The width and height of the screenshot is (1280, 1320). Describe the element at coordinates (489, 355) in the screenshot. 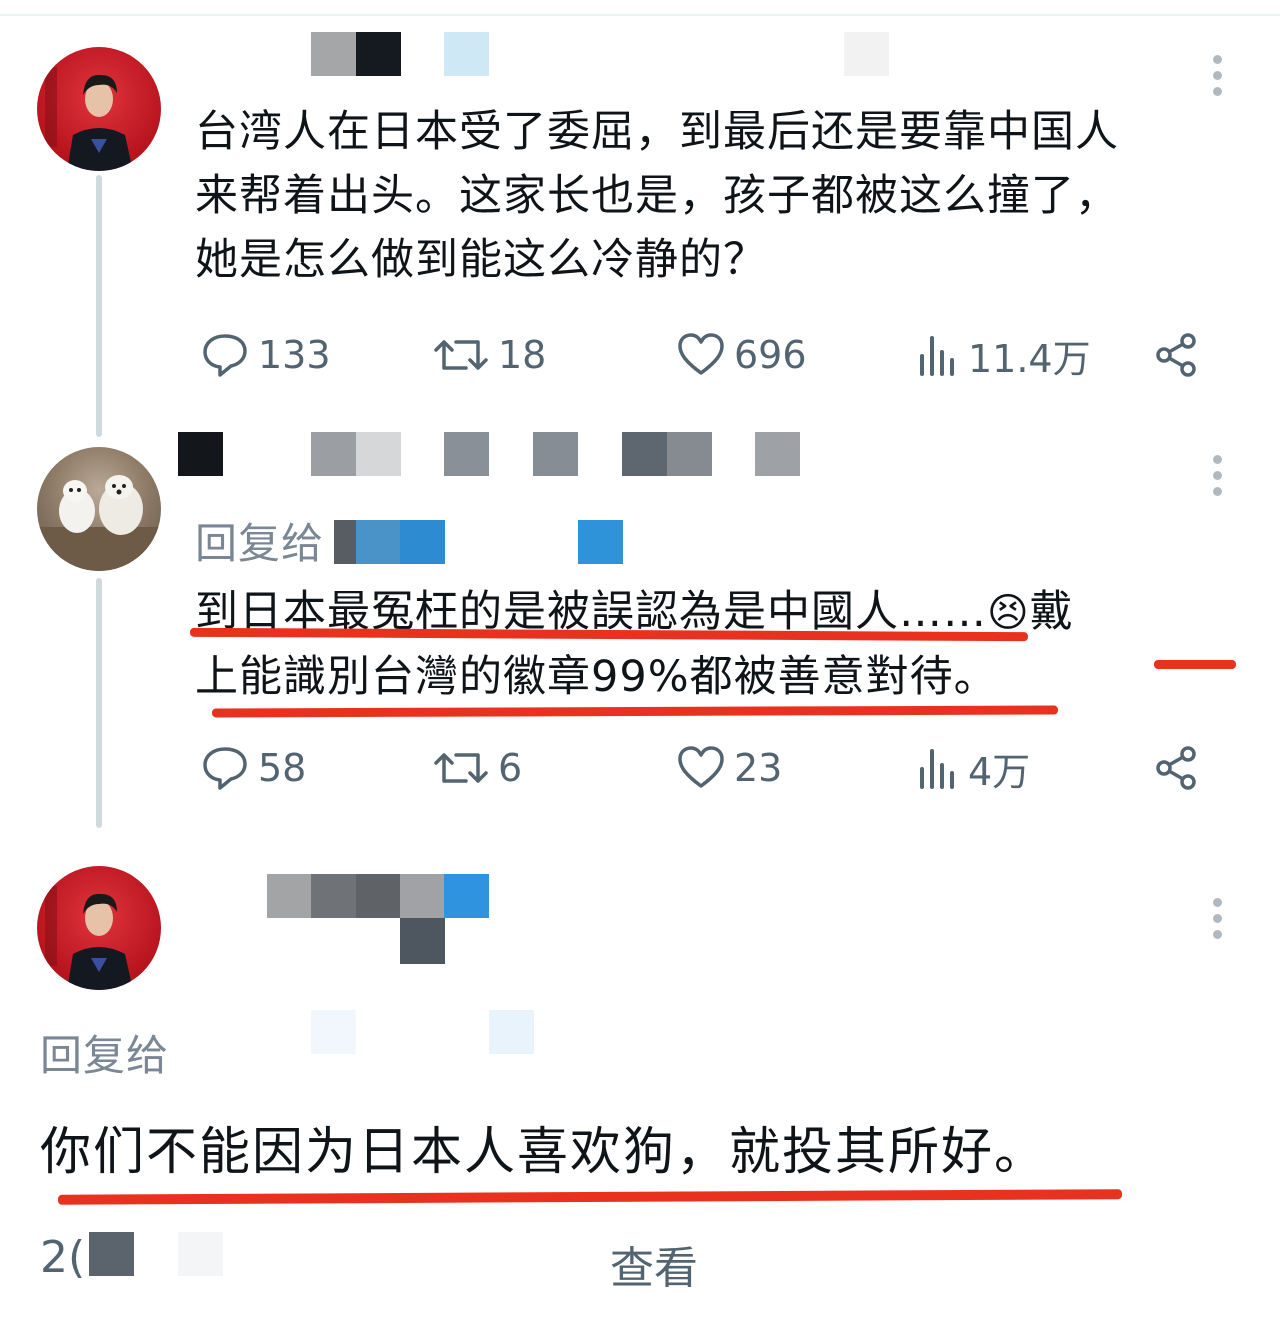

I see `retweet-button: 18` at that location.